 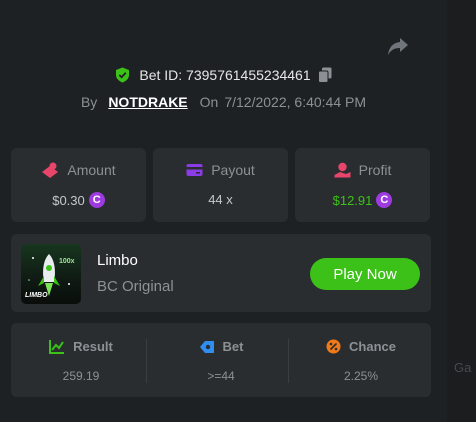 What do you see at coordinates (51, 274) in the screenshot?
I see `limbo-game-thumbnail: 100x LIMBO` at bounding box center [51, 274].